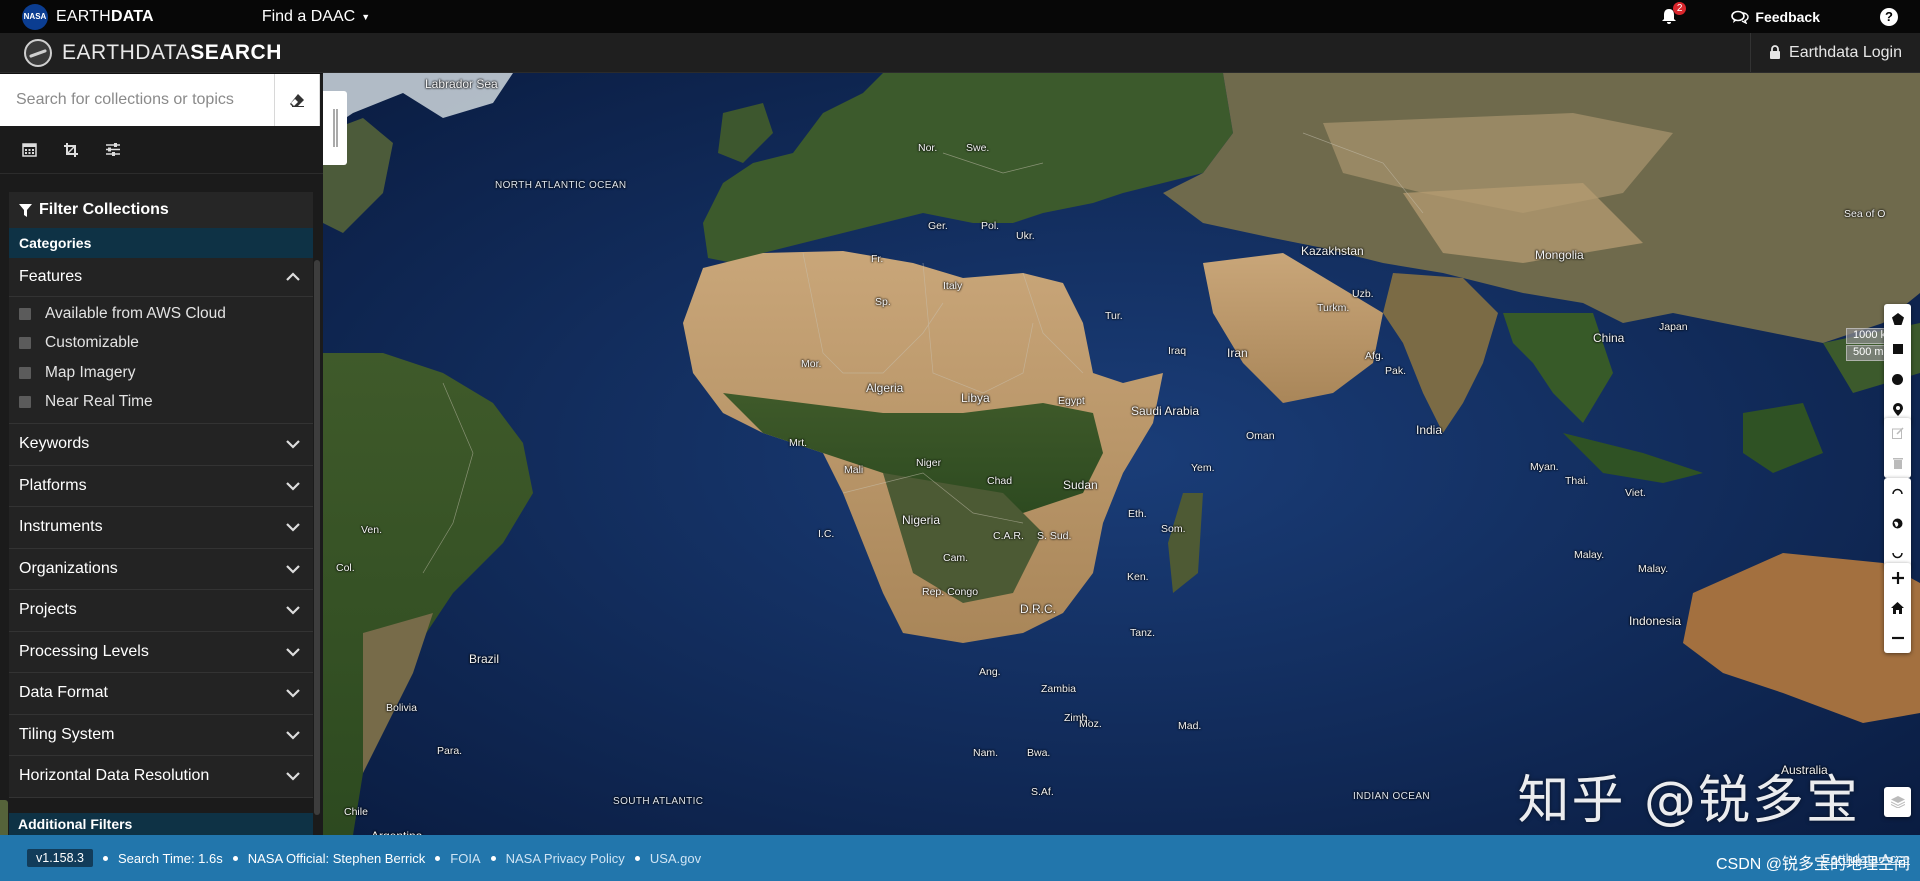 The height and width of the screenshot is (881, 1920). I want to click on sliders-icon, so click(113, 149).